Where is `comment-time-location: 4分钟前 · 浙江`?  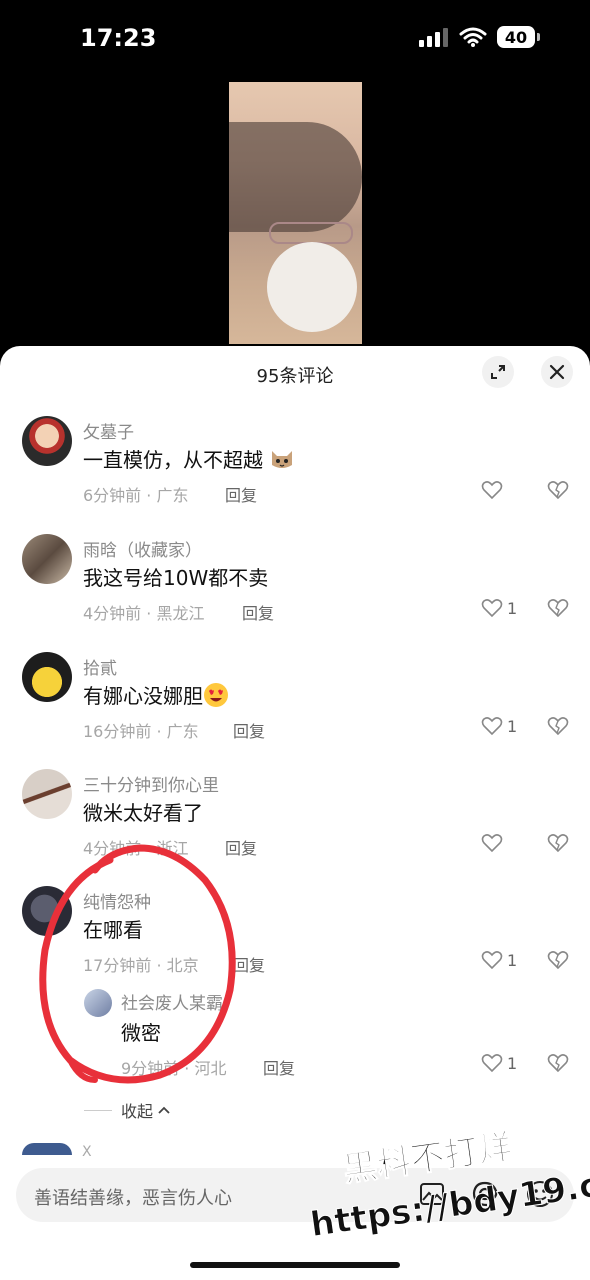
comment-time-location: 4分钟前 · 浙江 is located at coordinates (136, 848).